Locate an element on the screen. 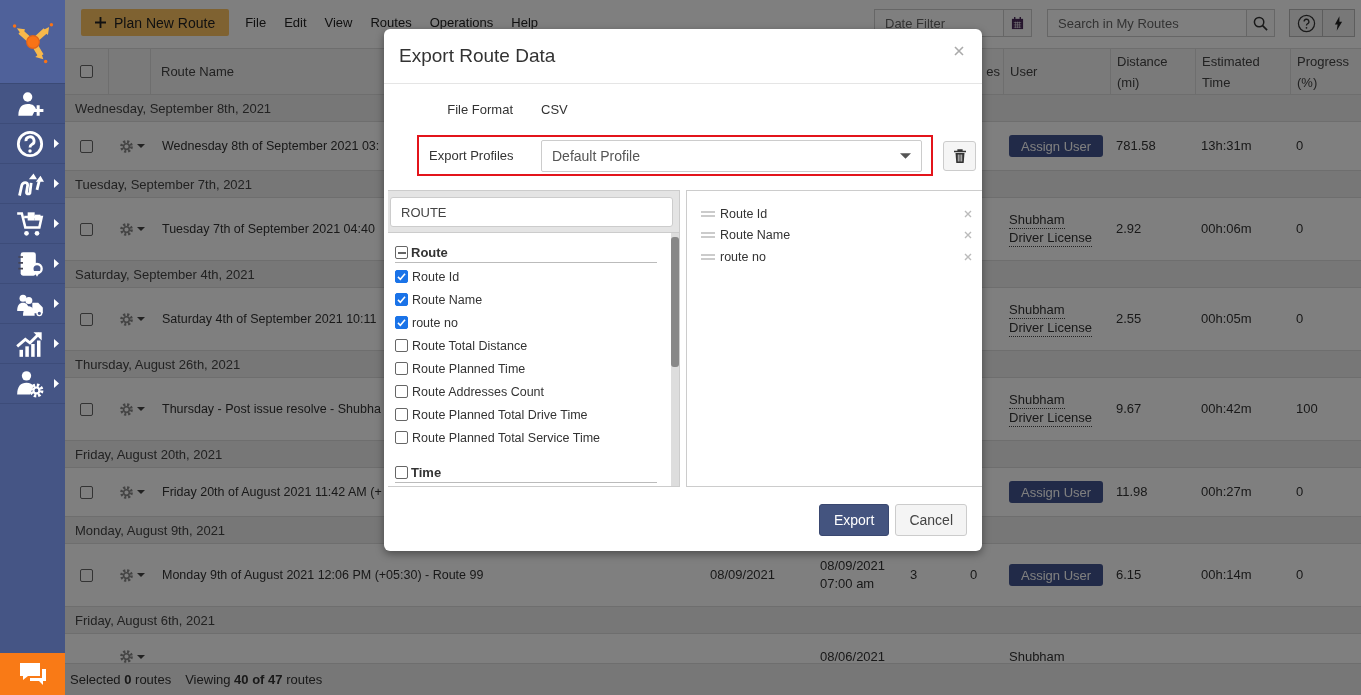  help-button is located at coordinates (1305, 23).